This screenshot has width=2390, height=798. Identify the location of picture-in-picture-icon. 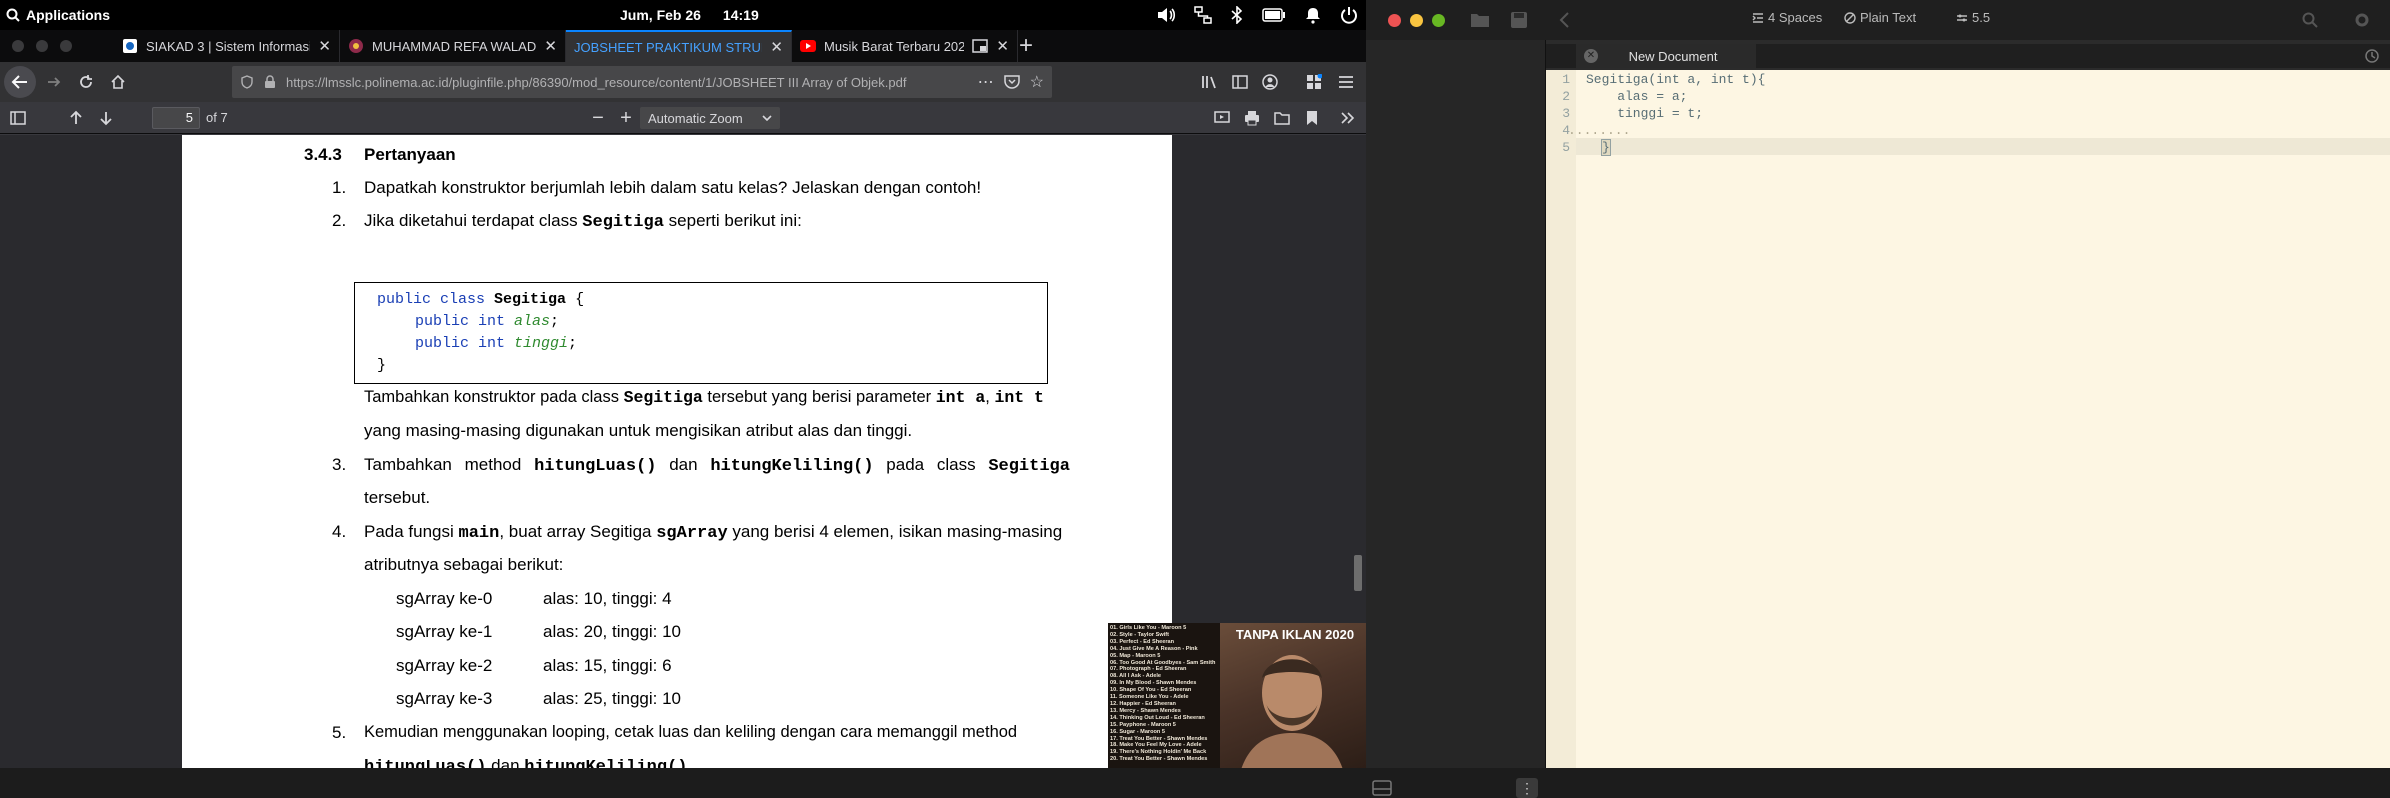
(980, 46).